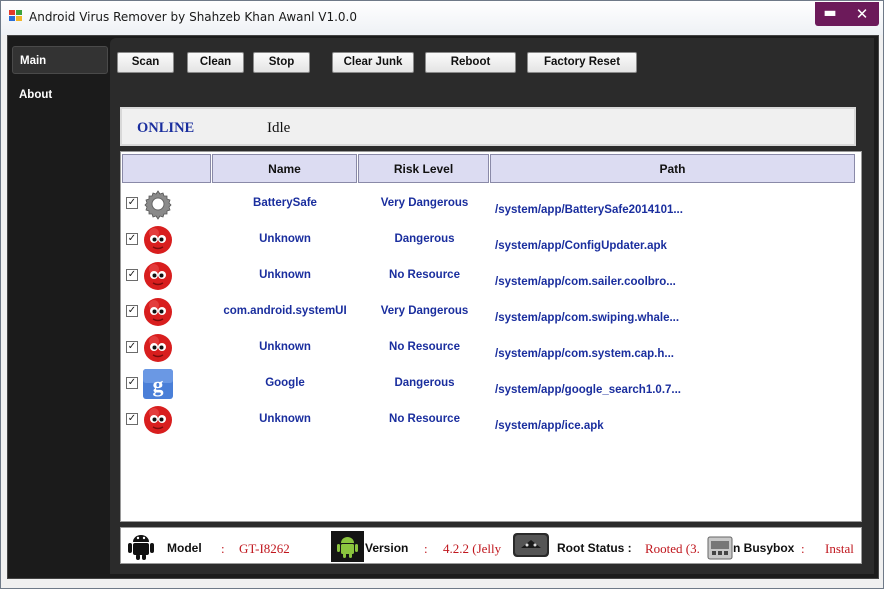  Describe the element at coordinates (472, 548) in the screenshot. I see `version-value: 4.2.2 (Jelly` at that location.